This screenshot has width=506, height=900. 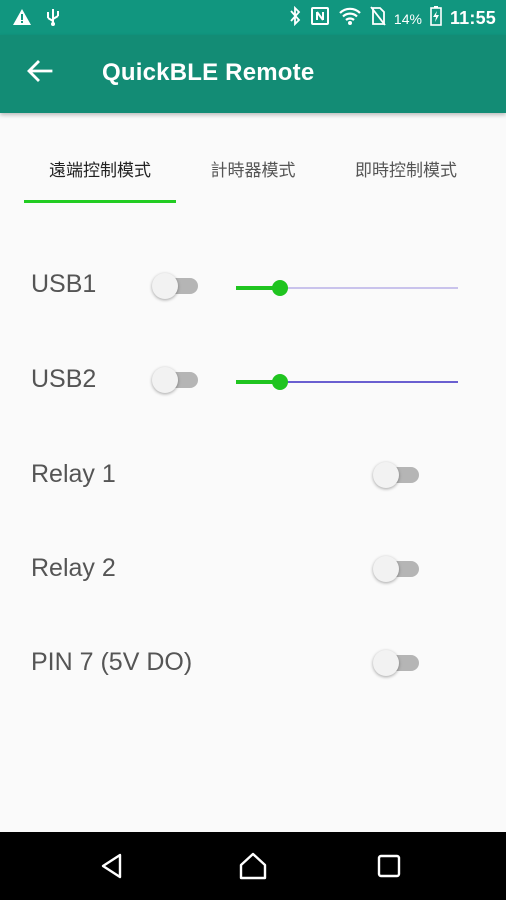 I want to click on nav-back-icon, so click(x=112, y=868).